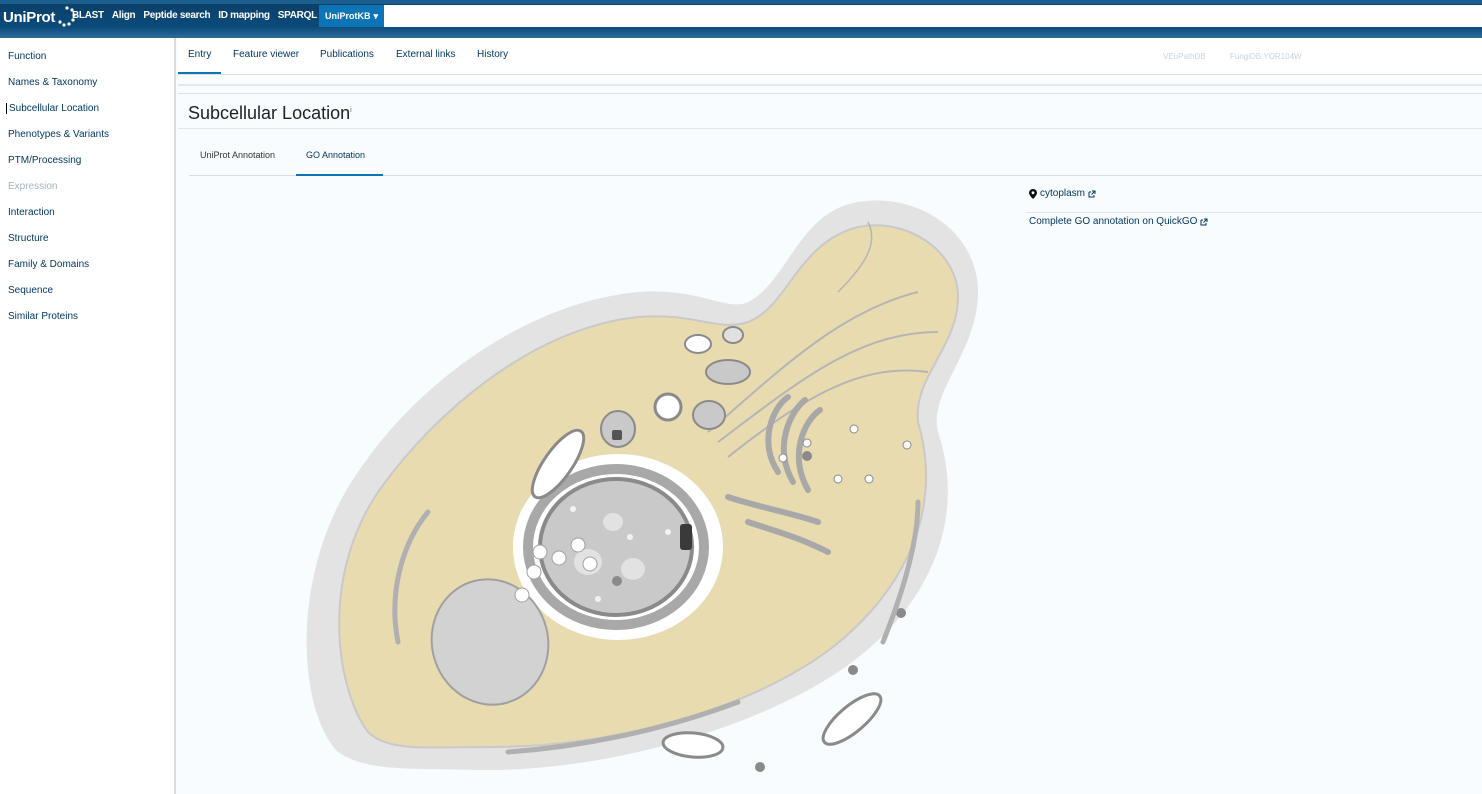 The image size is (1482, 794). What do you see at coordinates (176, 15) in the screenshot?
I see `nav-peptide-search: Peptide search` at bounding box center [176, 15].